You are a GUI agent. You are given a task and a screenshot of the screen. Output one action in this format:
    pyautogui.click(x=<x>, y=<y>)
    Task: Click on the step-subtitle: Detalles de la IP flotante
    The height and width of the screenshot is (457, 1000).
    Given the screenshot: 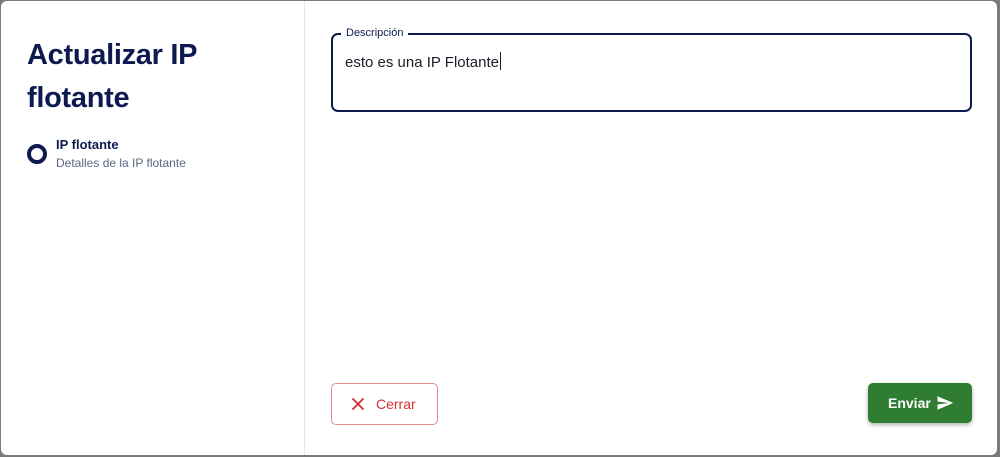 What is the action you would take?
    pyautogui.click(x=121, y=163)
    